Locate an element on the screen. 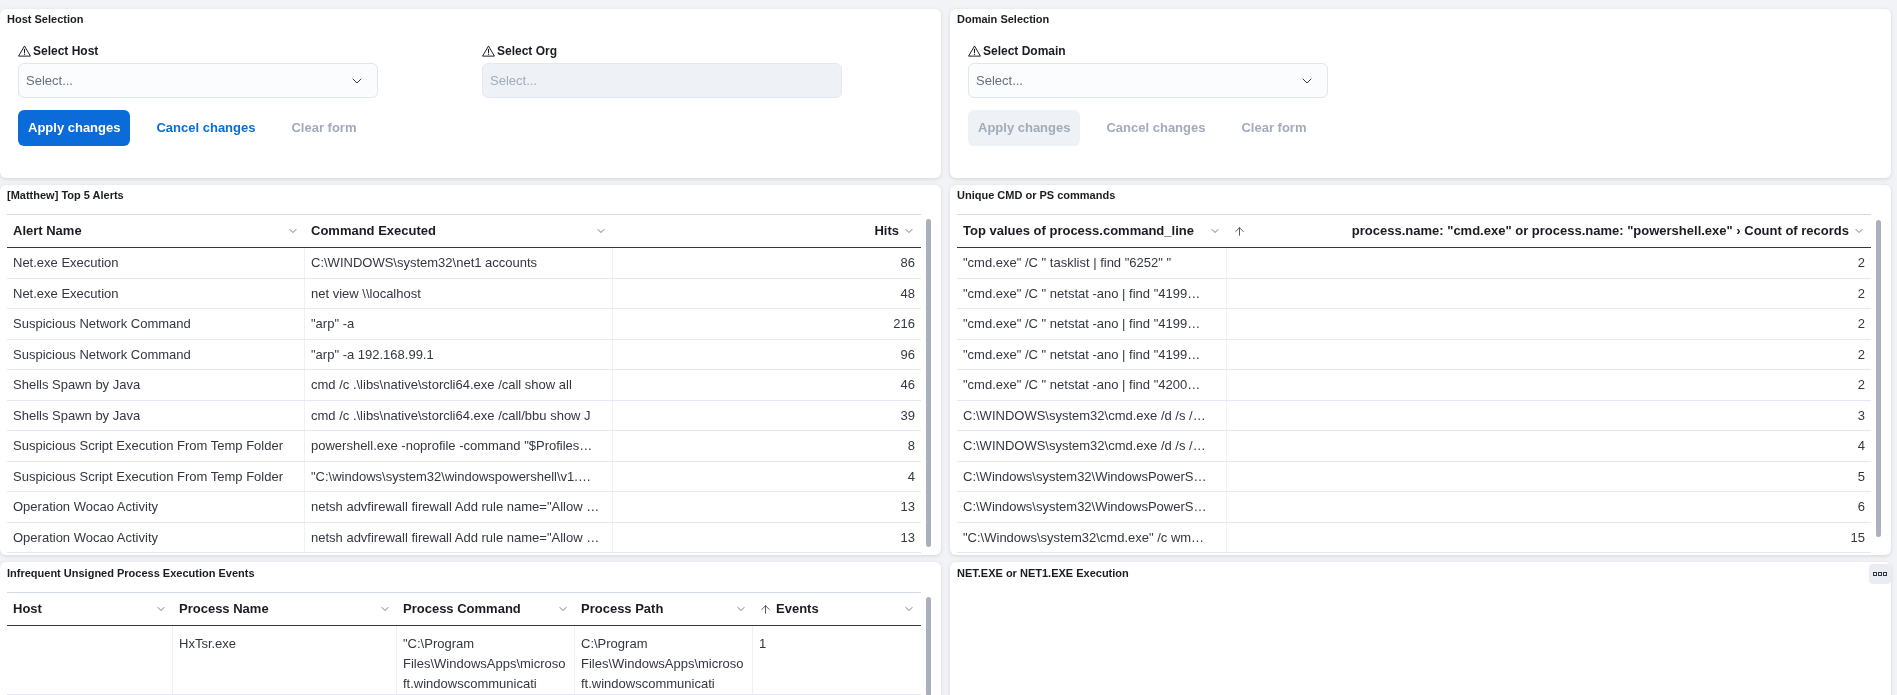 The height and width of the screenshot is (695, 1897). panel-title: NET.EXE or NET1.EXE Execution is located at coordinates (1043, 573).